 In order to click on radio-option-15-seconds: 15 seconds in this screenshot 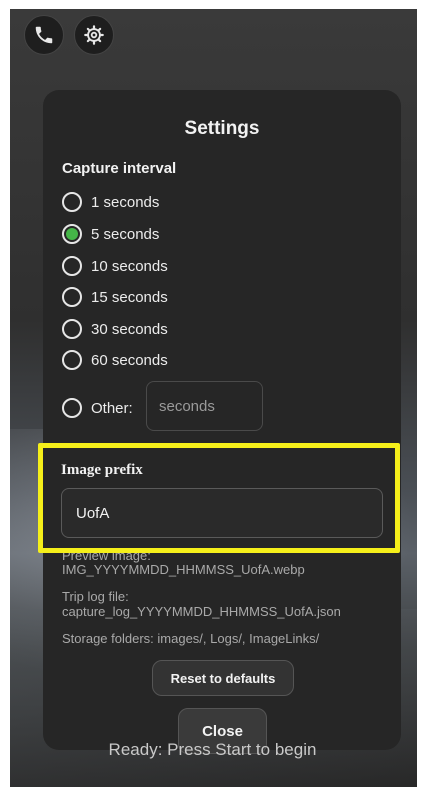, I will do `click(115, 297)`.